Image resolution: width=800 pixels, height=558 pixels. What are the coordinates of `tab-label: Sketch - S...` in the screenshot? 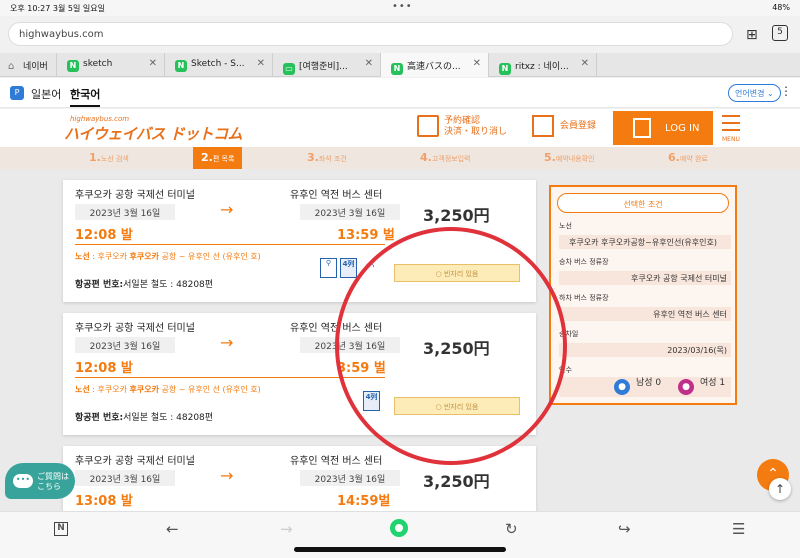 It's located at (218, 64).